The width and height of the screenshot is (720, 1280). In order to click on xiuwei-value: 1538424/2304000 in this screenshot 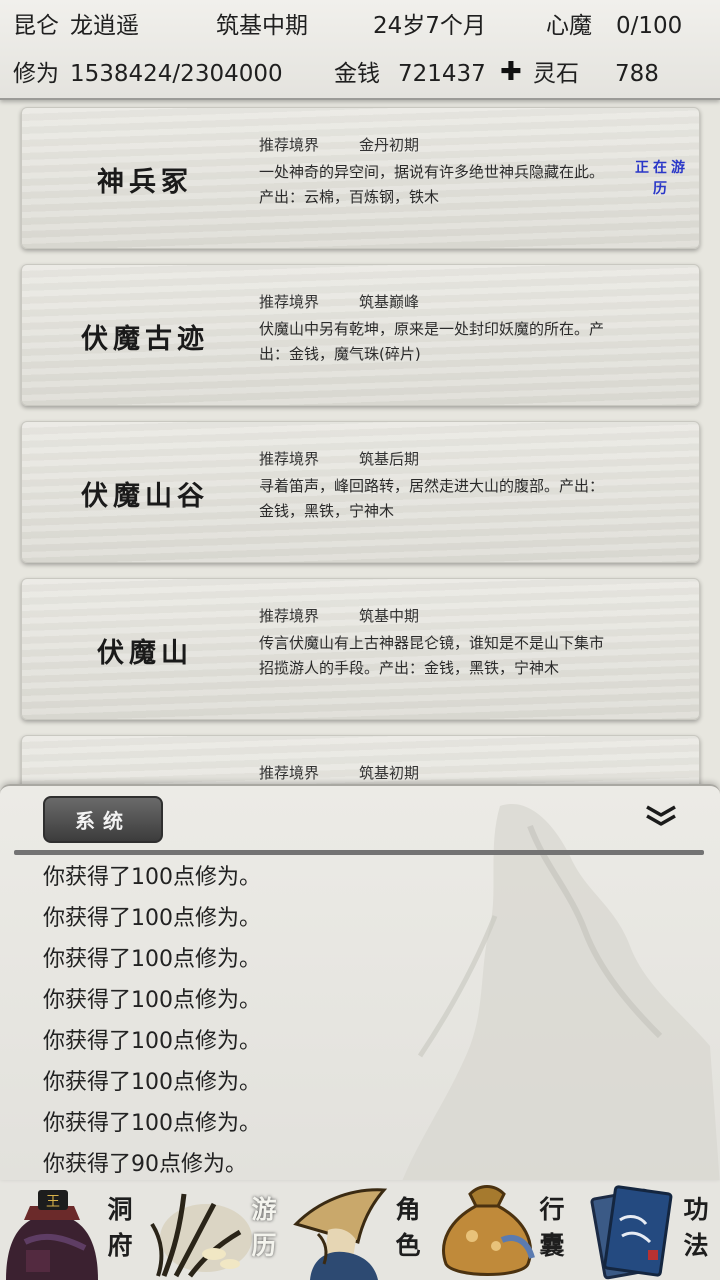, I will do `click(176, 74)`.